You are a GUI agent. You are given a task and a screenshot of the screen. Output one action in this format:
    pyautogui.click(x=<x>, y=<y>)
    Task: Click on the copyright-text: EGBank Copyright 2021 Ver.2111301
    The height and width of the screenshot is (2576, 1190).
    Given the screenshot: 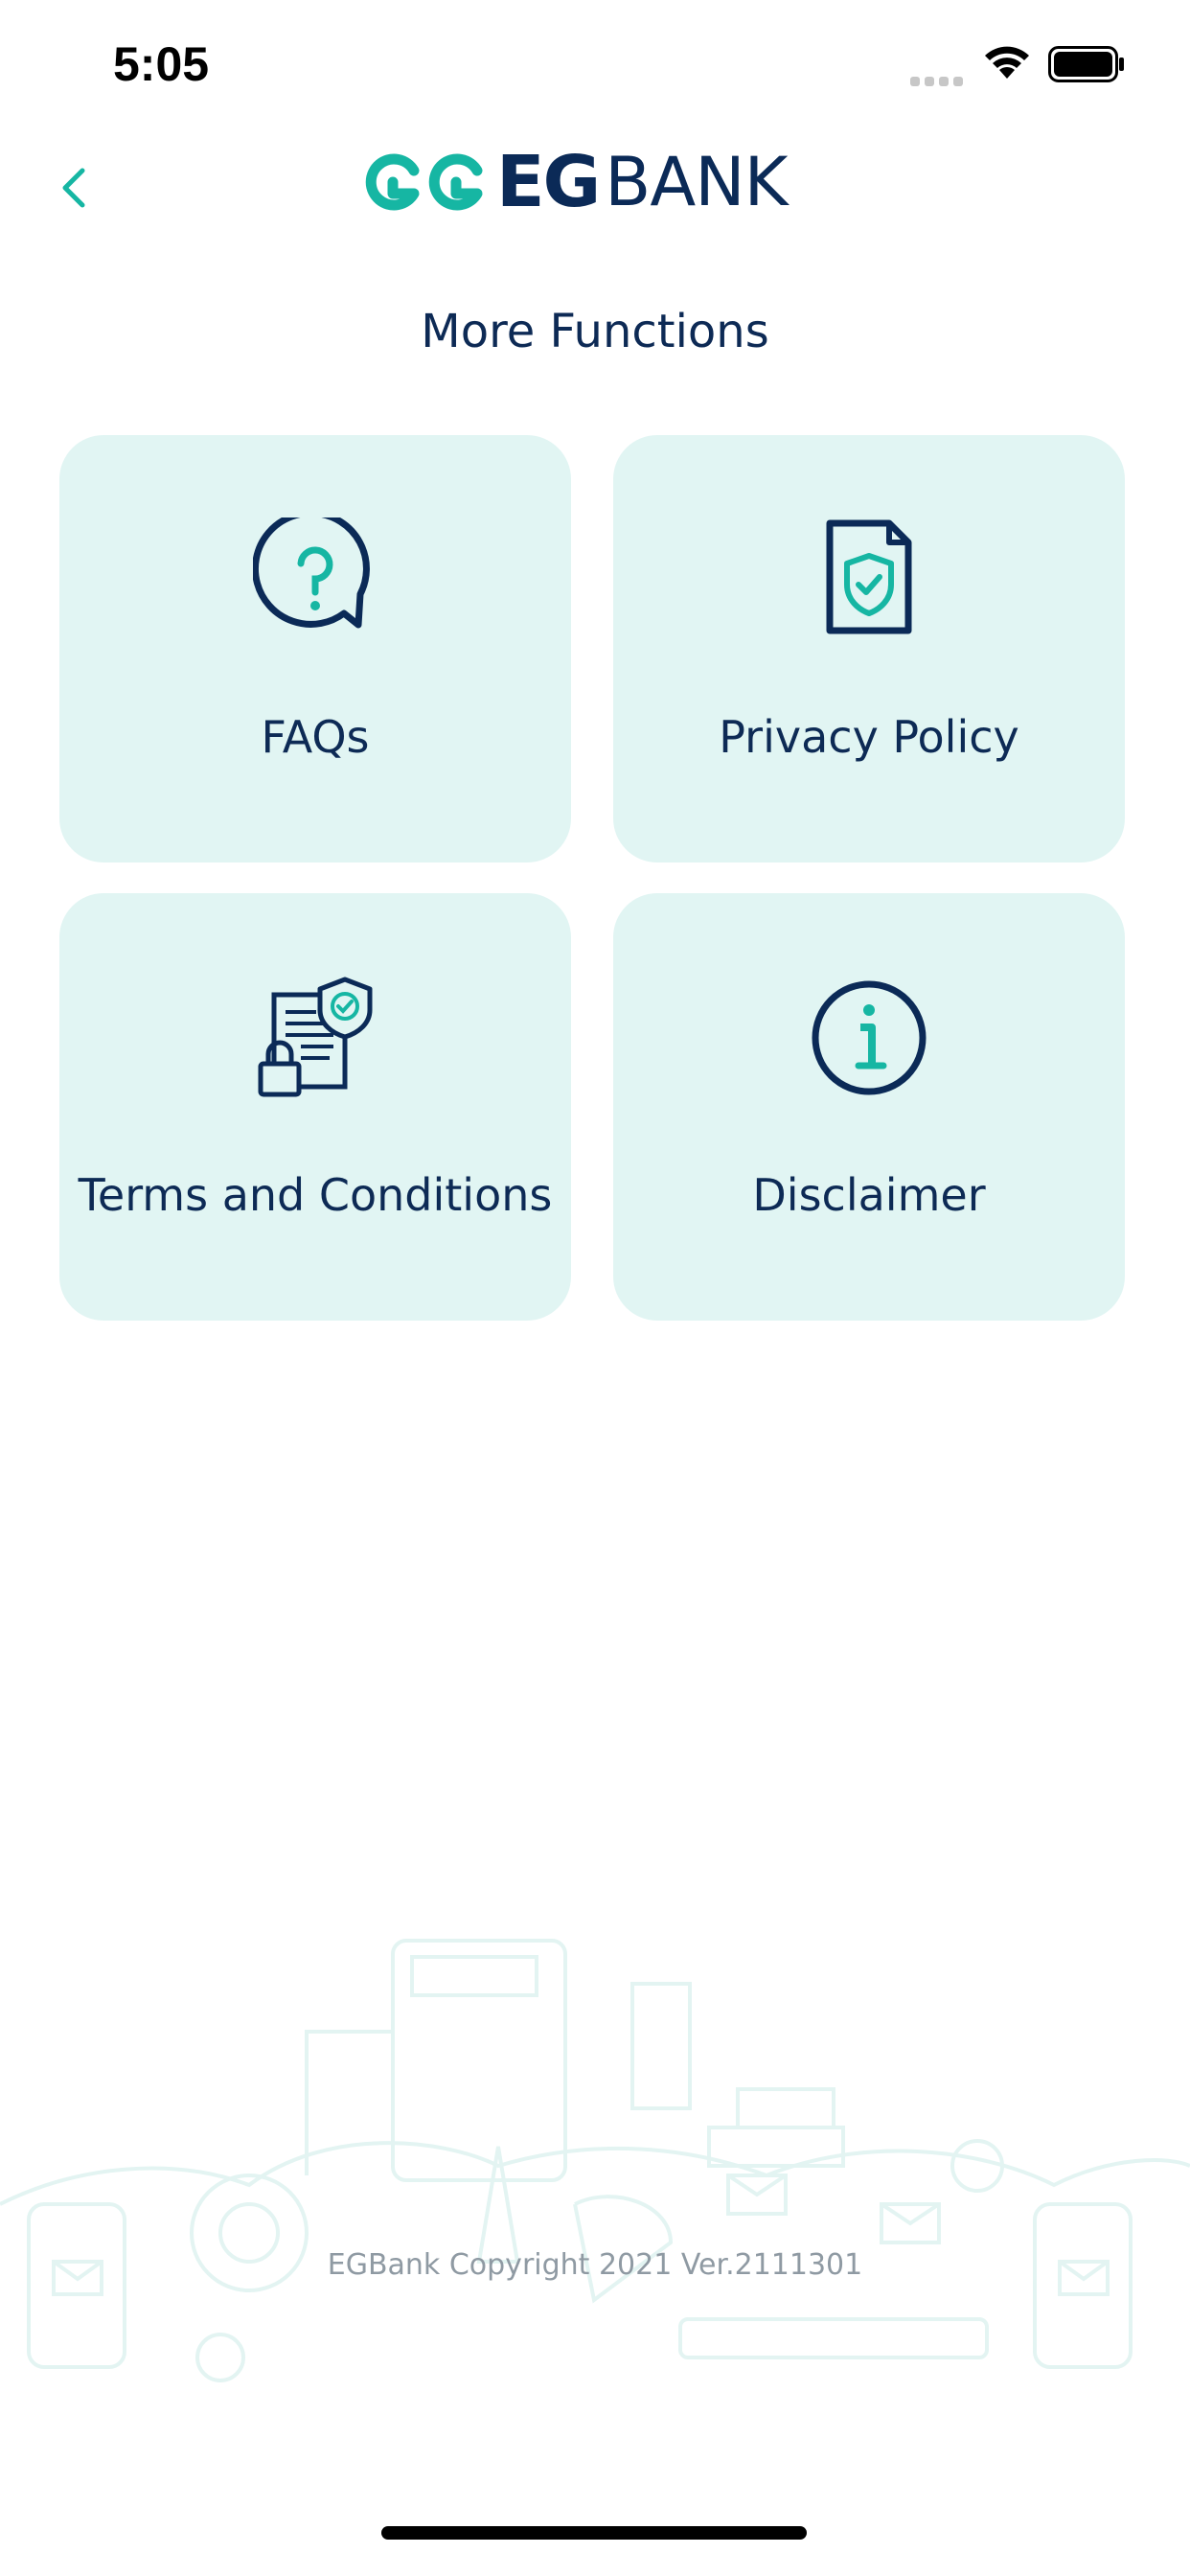 What is the action you would take?
    pyautogui.click(x=595, y=2265)
    